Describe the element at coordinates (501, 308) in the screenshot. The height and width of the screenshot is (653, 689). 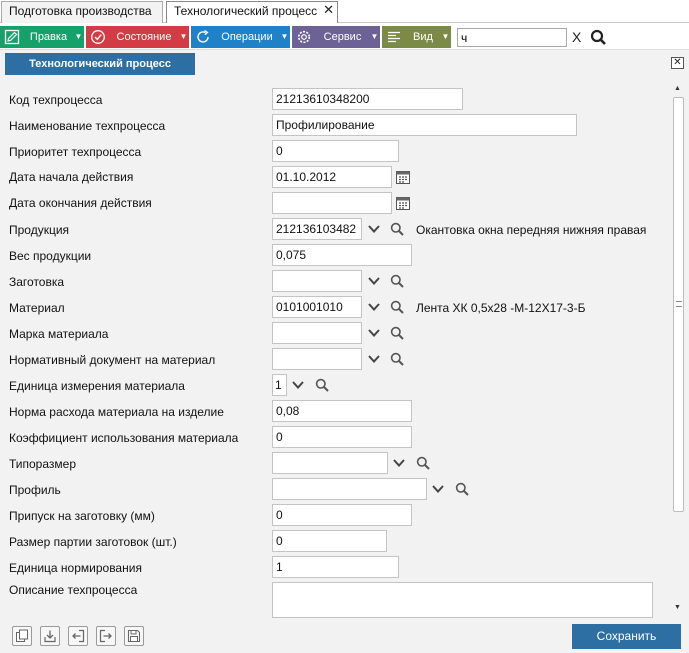
I see `material-description: Лента ХК 0,5х28 -М-12Х17-3-Б` at that location.